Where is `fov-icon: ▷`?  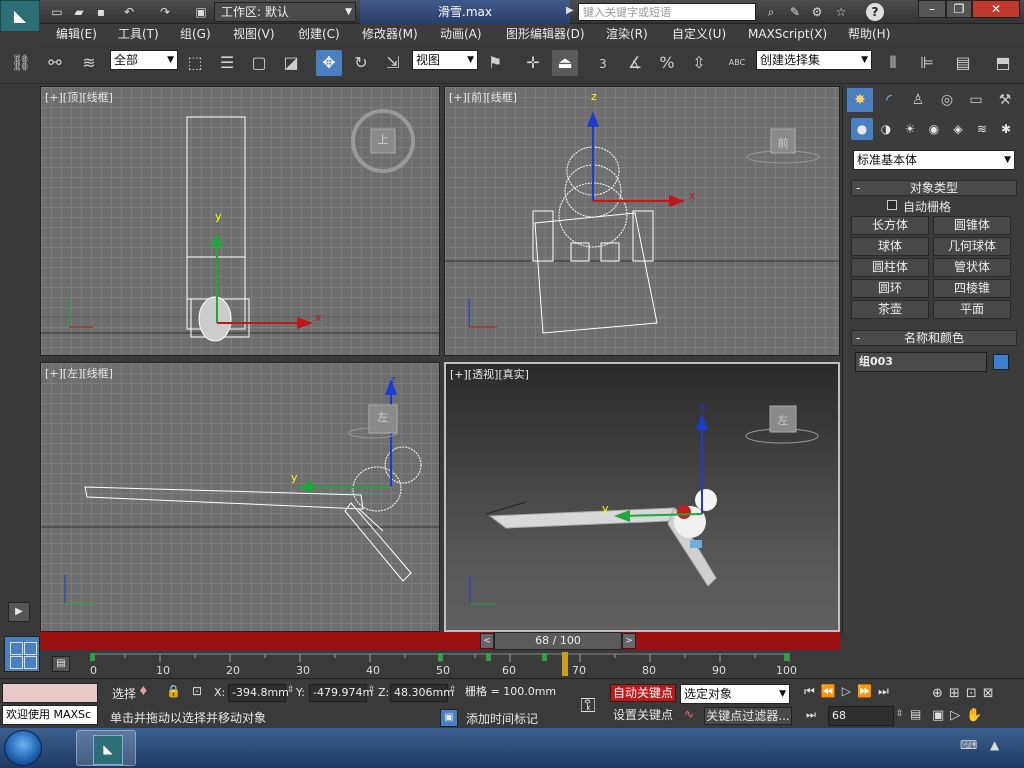
fov-icon: ▷ is located at coordinates (958, 715).